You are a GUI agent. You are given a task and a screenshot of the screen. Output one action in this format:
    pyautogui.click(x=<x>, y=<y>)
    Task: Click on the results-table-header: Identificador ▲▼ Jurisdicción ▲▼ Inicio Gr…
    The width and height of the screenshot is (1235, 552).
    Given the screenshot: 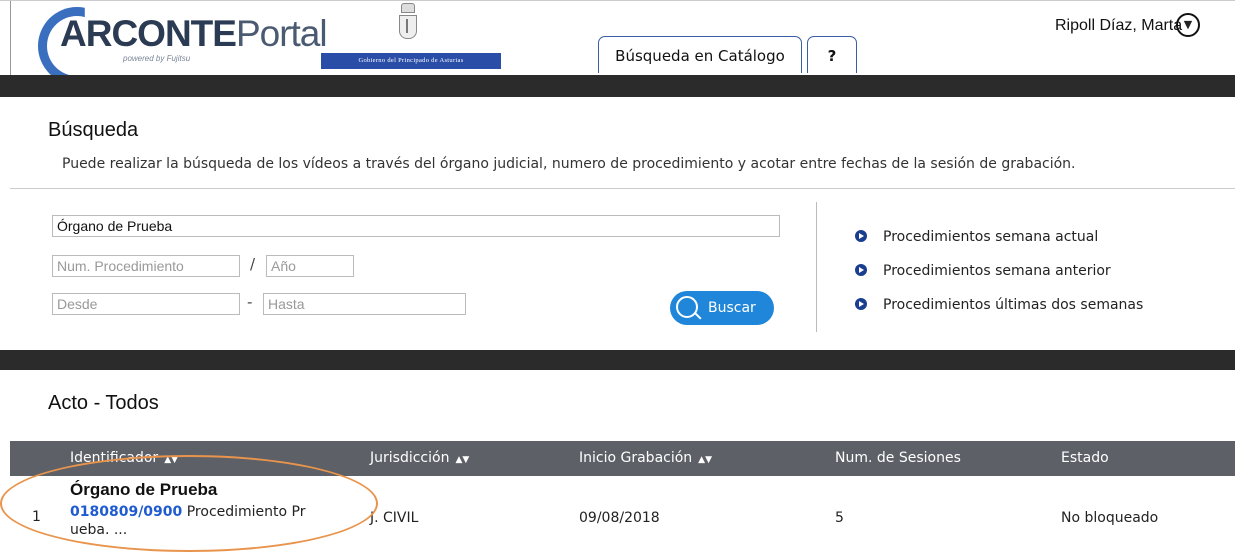 What is the action you would take?
    pyautogui.click(x=622, y=458)
    